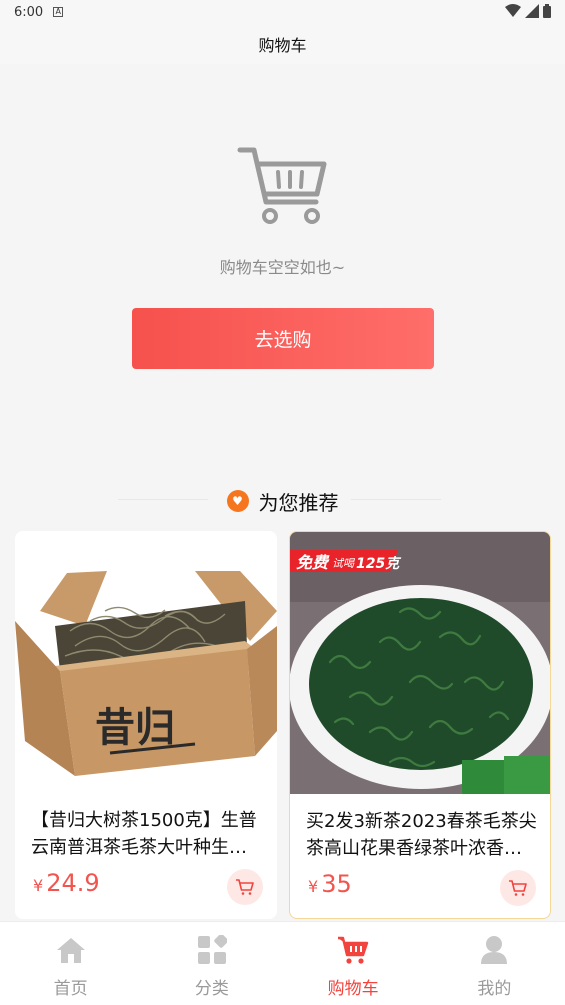  I want to click on heart-icon: ♥, so click(237, 501).